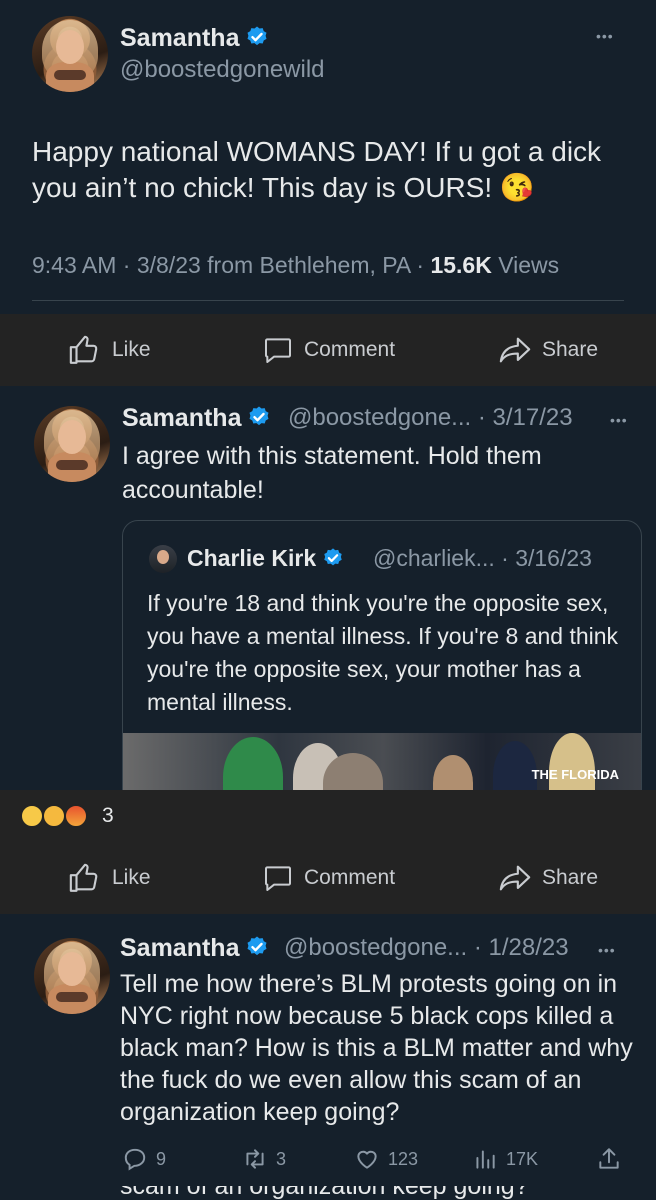  I want to click on views-count: 15.6K, so click(461, 265).